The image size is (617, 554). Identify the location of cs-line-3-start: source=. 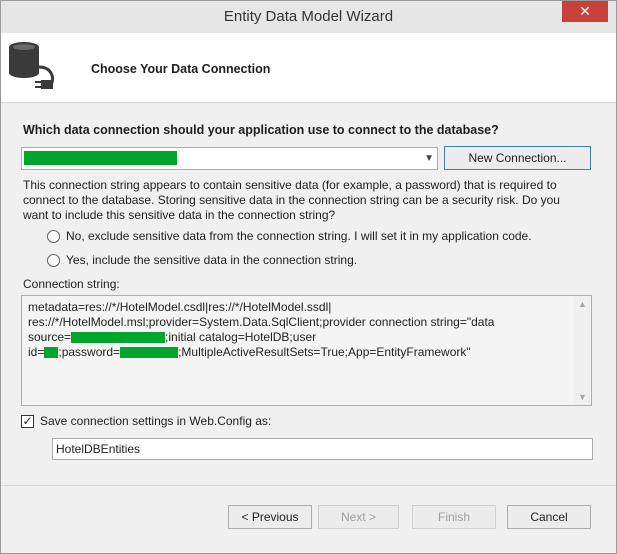
(50, 337).